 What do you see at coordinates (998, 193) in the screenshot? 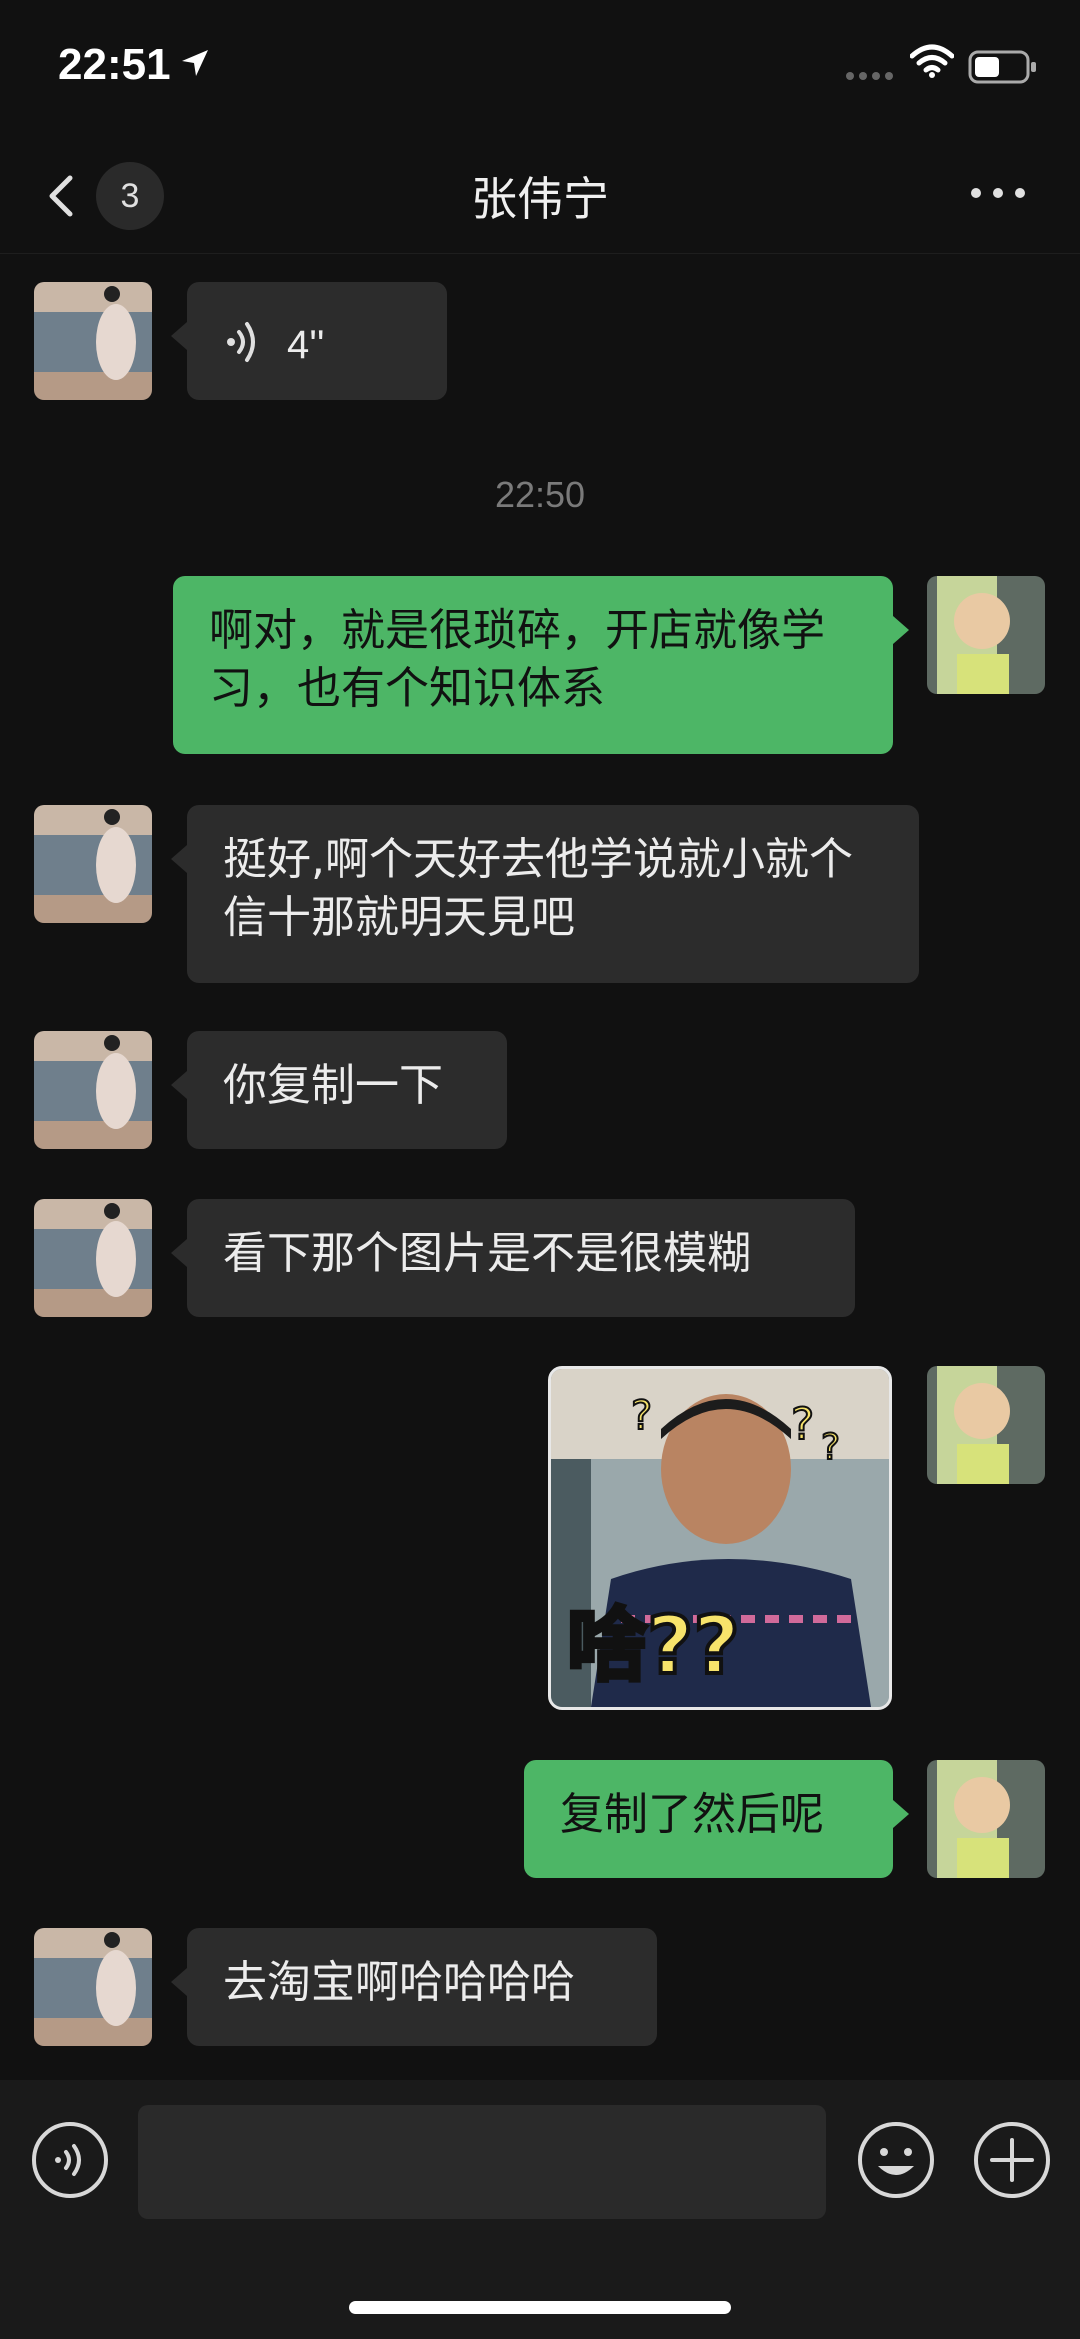
I see `more-options-icon` at bounding box center [998, 193].